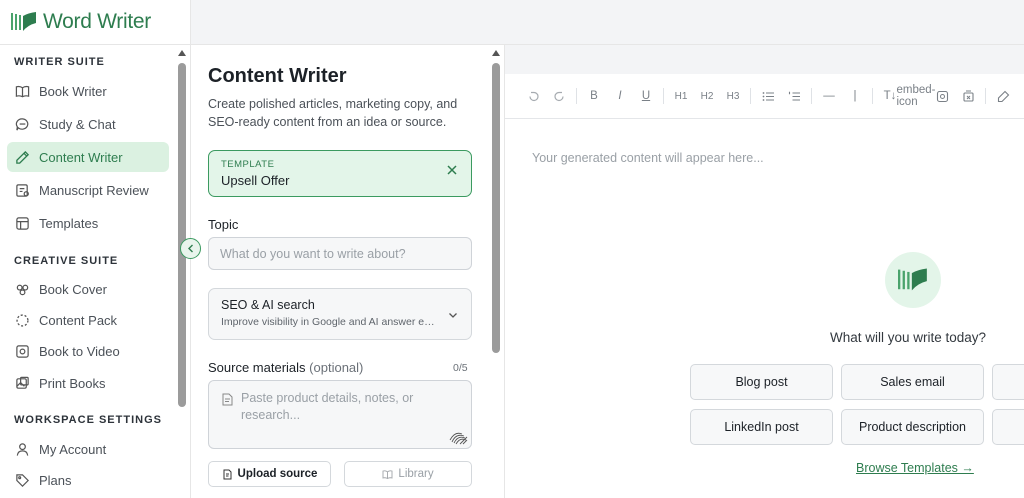  What do you see at coordinates (453, 315) in the screenshot?
I see `chevron-down-icon` at bounding box center [453, 315].